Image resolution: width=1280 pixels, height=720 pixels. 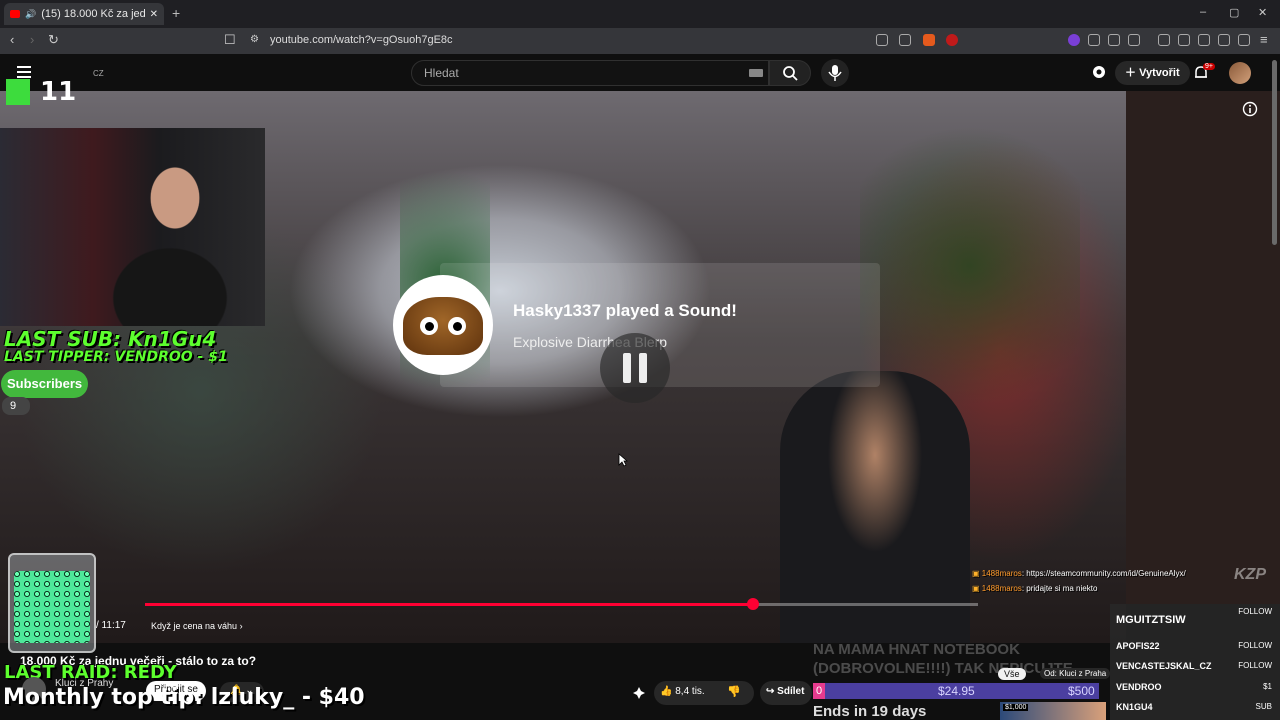 What do you see at coordinates (45, 384) in the screenshot?
I see `subscribers-button: Subscribers` at bounding box center [45, 384].